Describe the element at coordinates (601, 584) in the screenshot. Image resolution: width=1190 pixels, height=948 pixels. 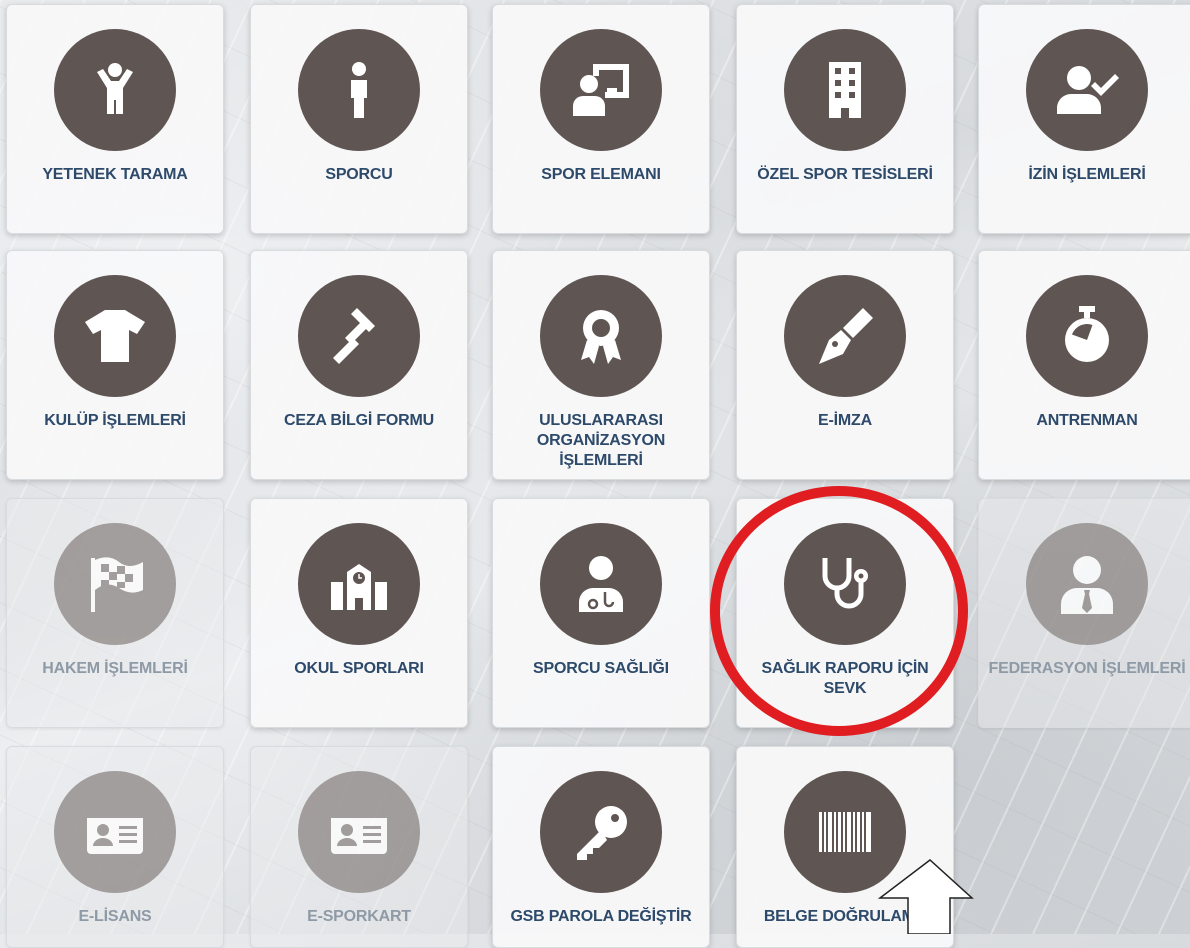
I see `user-doctor-icon` at that location.